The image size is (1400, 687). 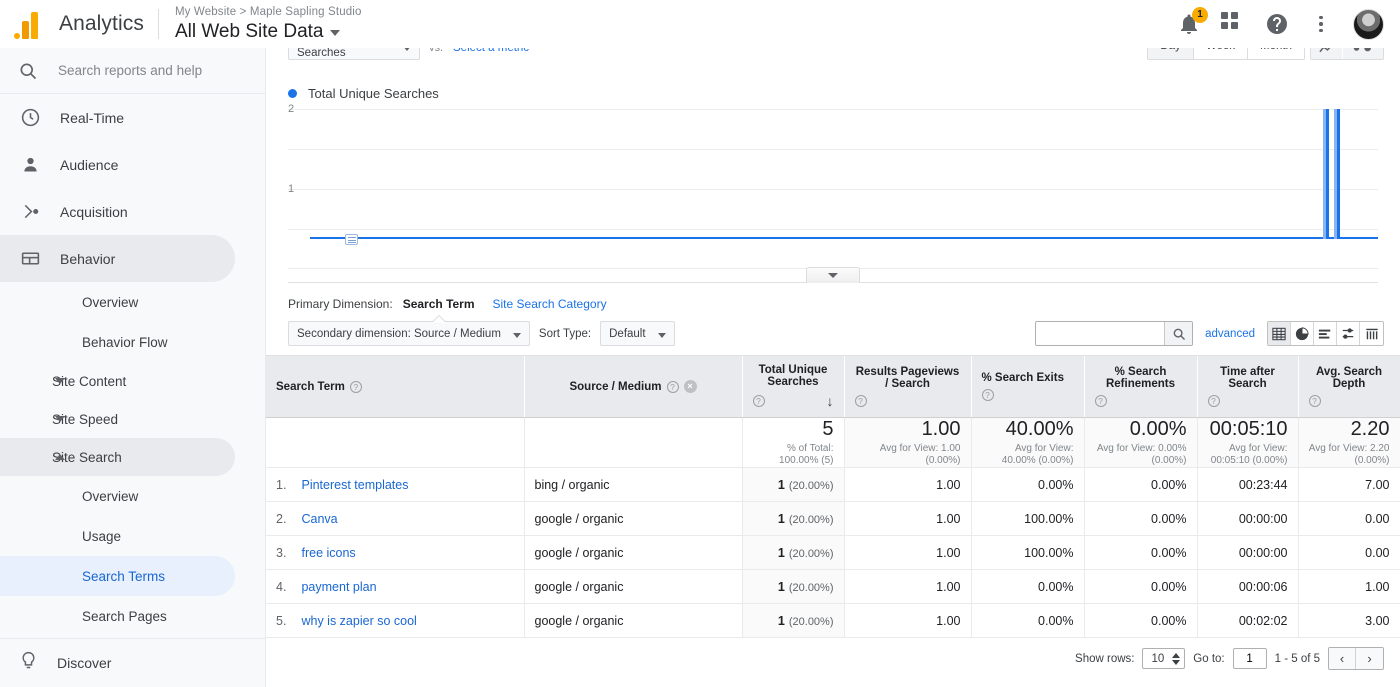 What do you see at coordinates (833, 275) in the screenshot?
I see `collapse-chart-button` at bounding box center [833, 275].